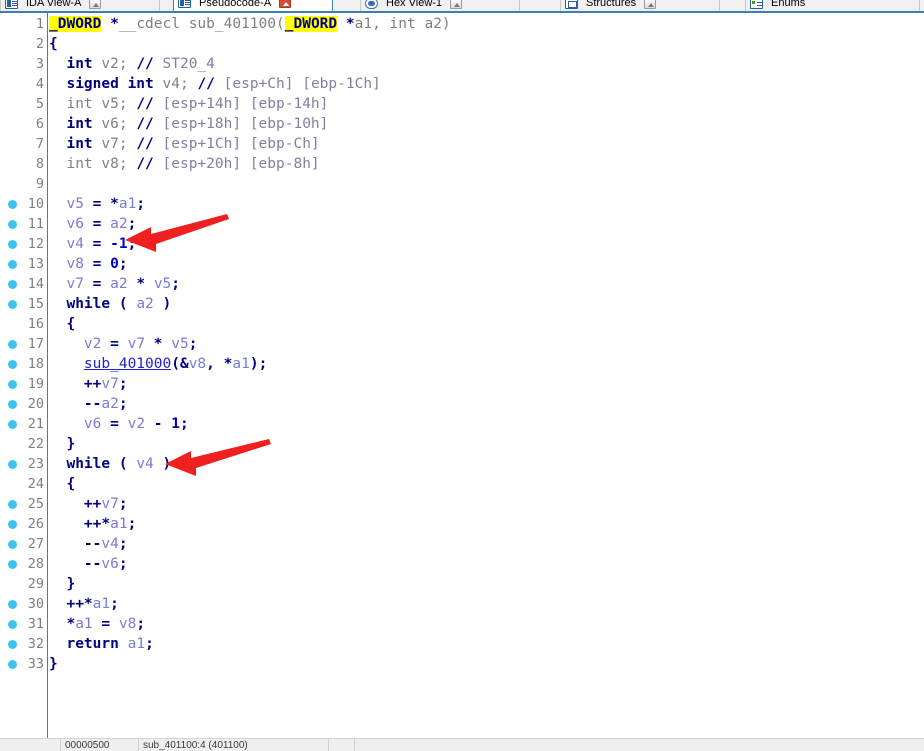  I want to click on code-line: 29 }, so click(462, 584).